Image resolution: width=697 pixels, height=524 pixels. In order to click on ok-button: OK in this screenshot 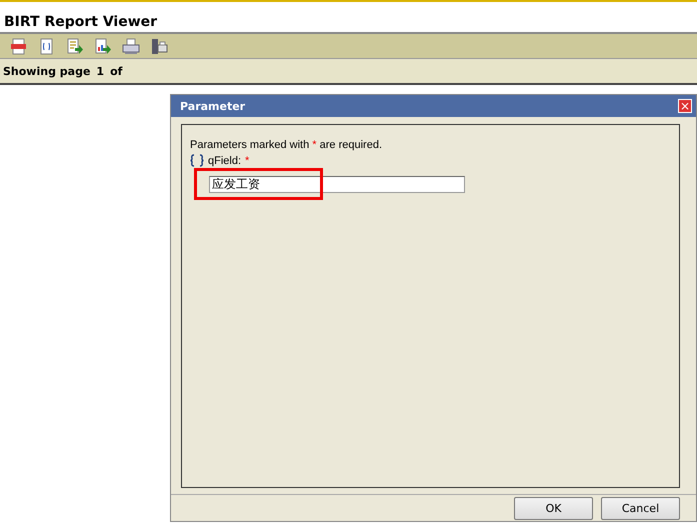, I will do `click(553, 508)`.